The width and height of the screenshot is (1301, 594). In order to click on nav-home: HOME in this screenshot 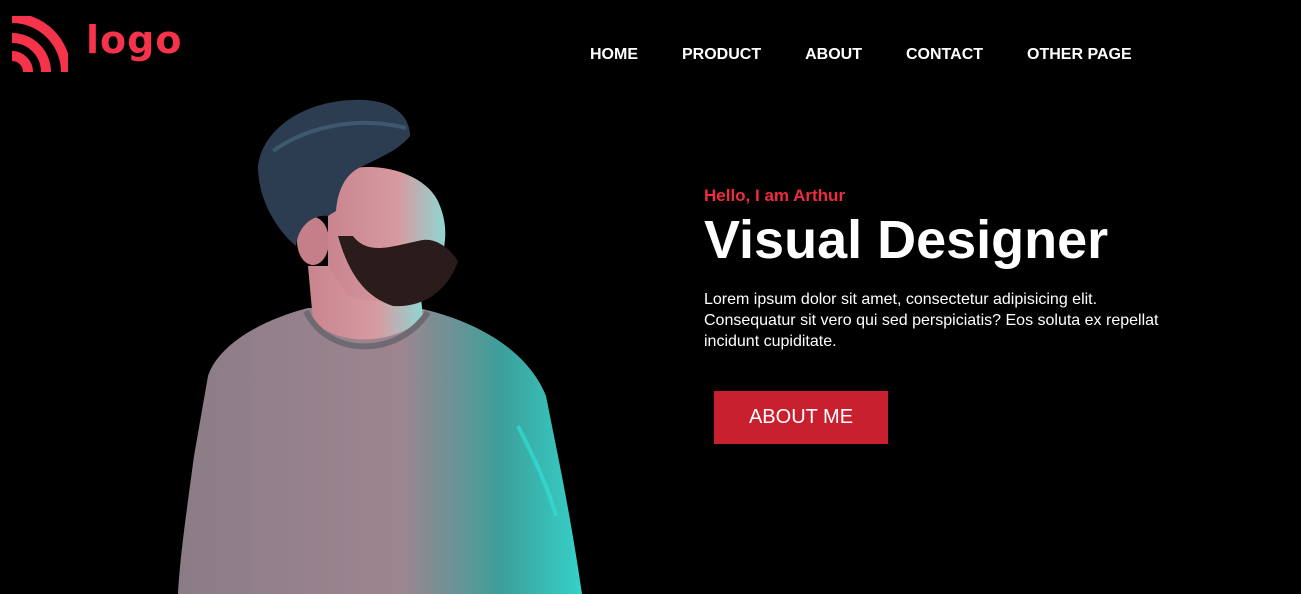, I will do `click(614, 55)`.